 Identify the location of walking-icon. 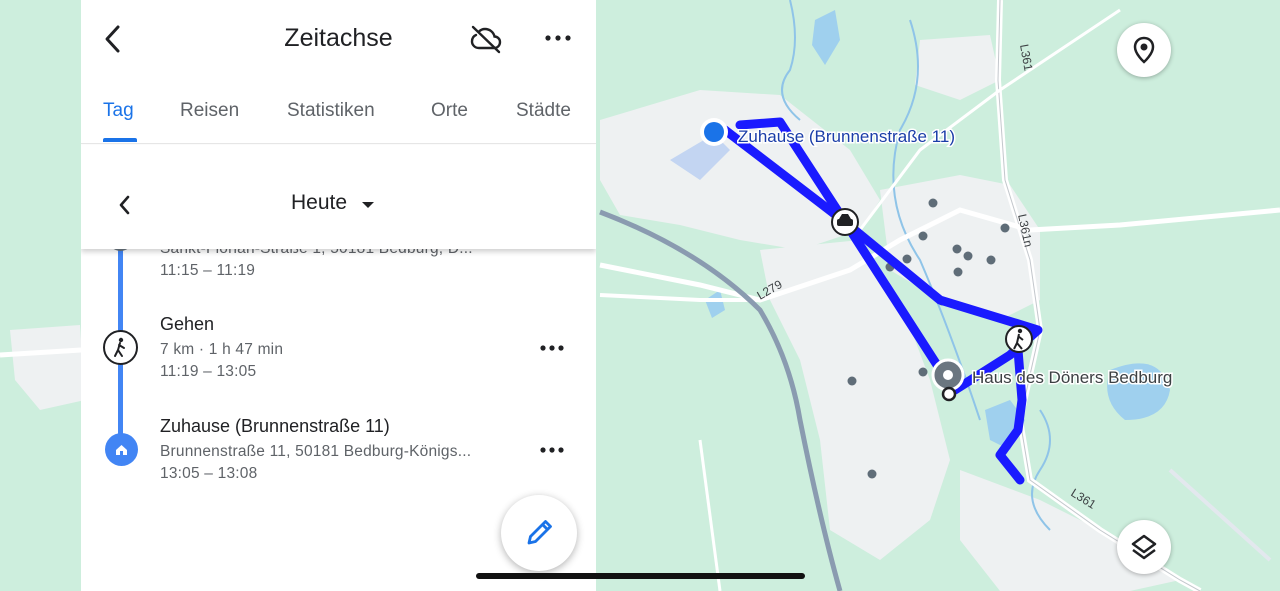
(120, 347).